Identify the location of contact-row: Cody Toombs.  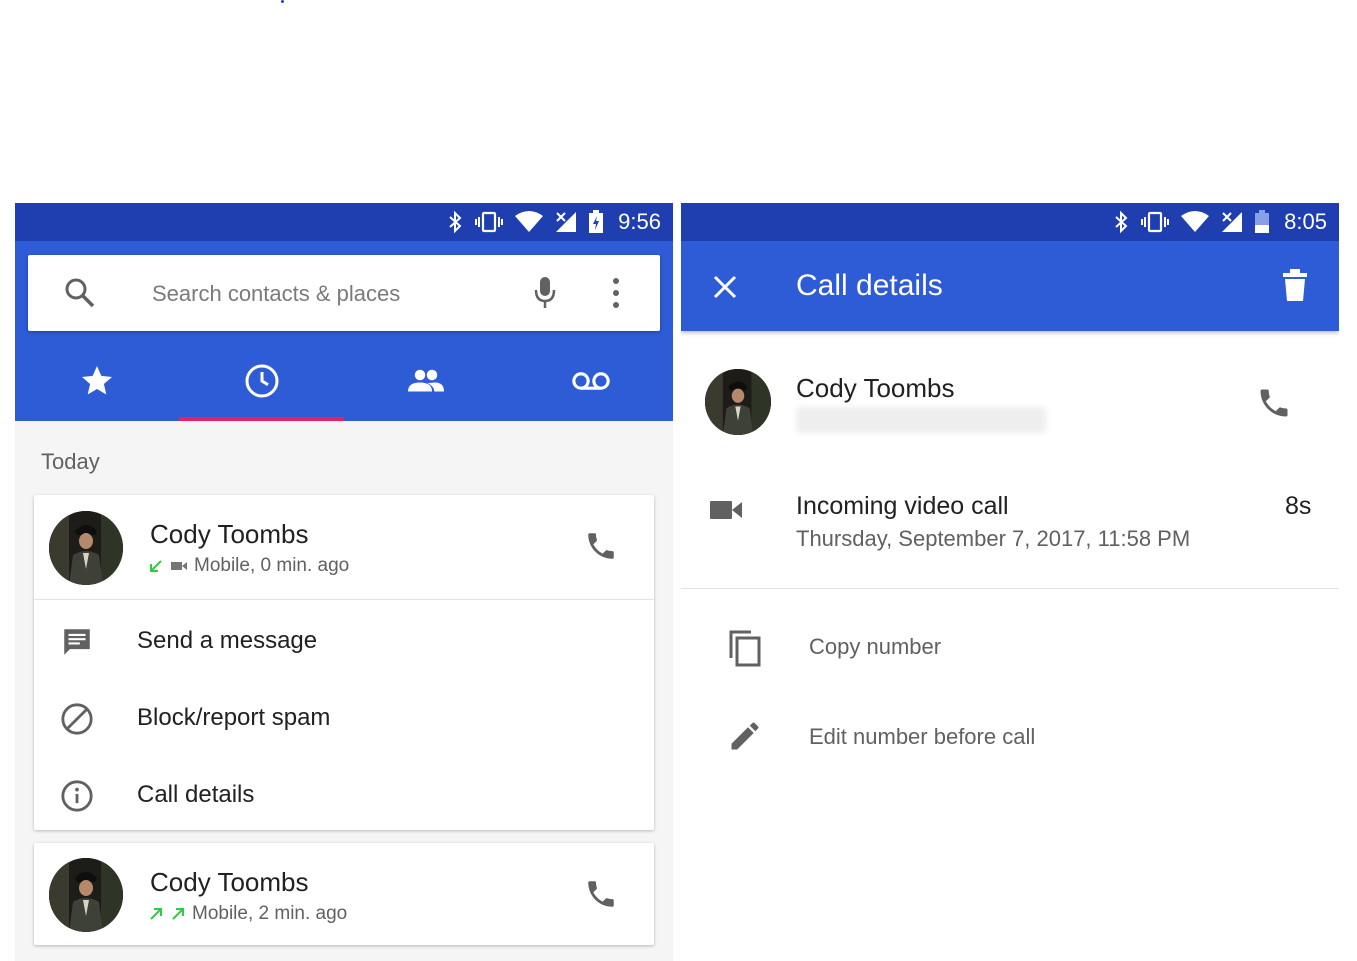
(1010, 403).